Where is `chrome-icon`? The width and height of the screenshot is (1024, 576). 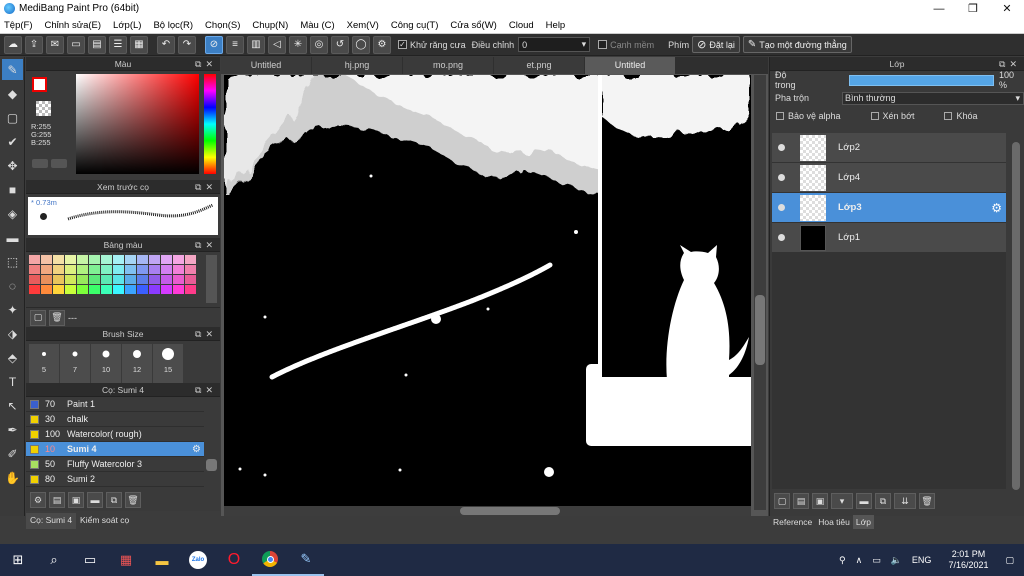
chrome-icon is located at coordinates (270, 560).